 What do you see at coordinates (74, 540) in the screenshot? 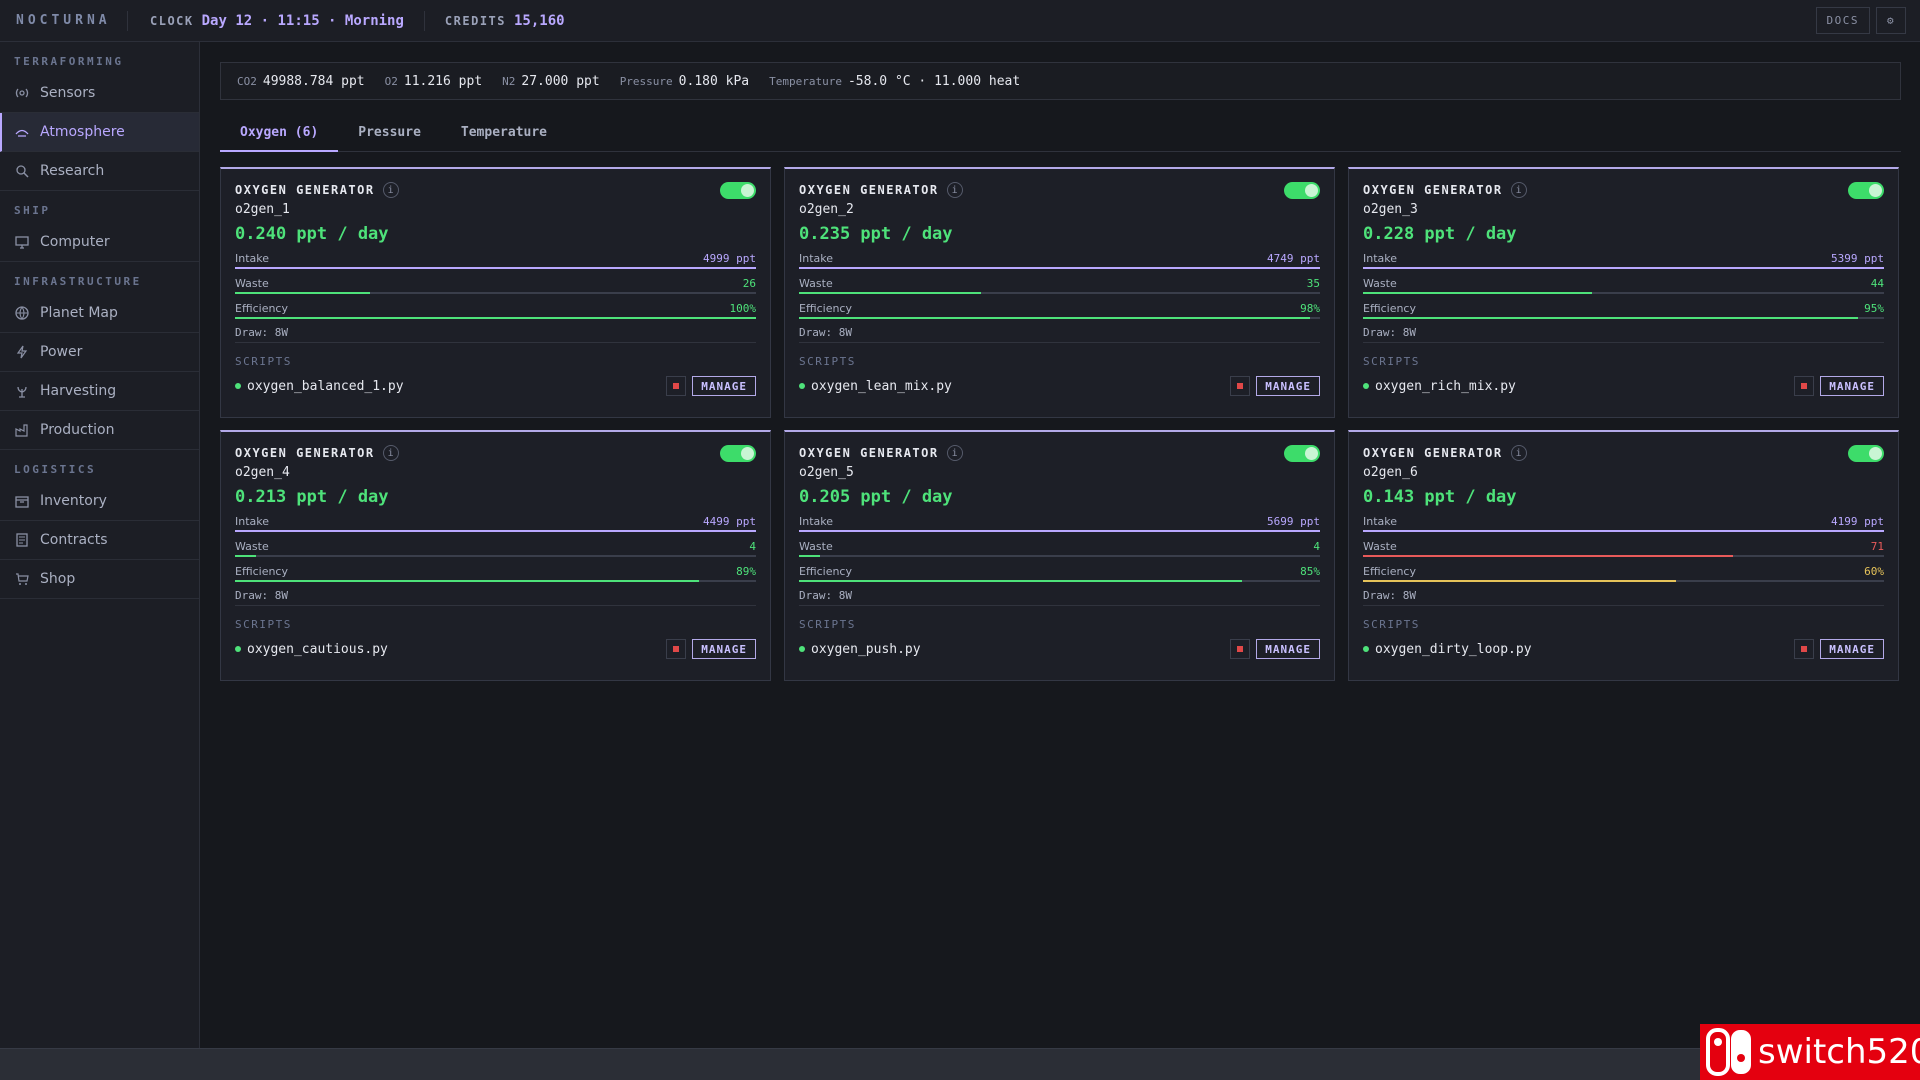
I see `sidebar-item-label: Contracts` at bounding box center [74, 540].